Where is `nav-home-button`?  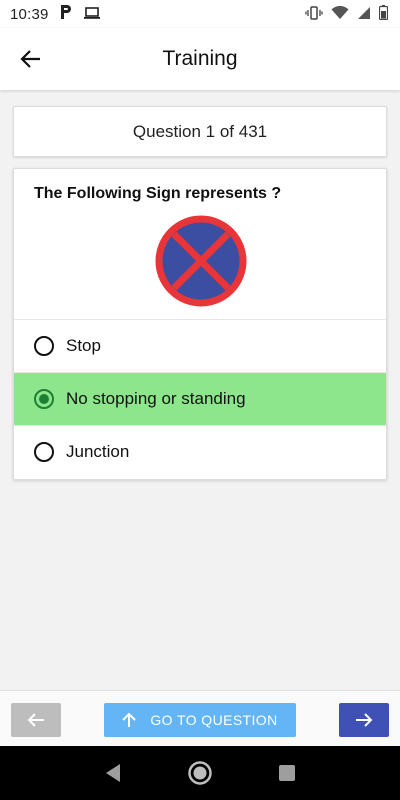 nav-home-button is located at coordinates (200, 773).